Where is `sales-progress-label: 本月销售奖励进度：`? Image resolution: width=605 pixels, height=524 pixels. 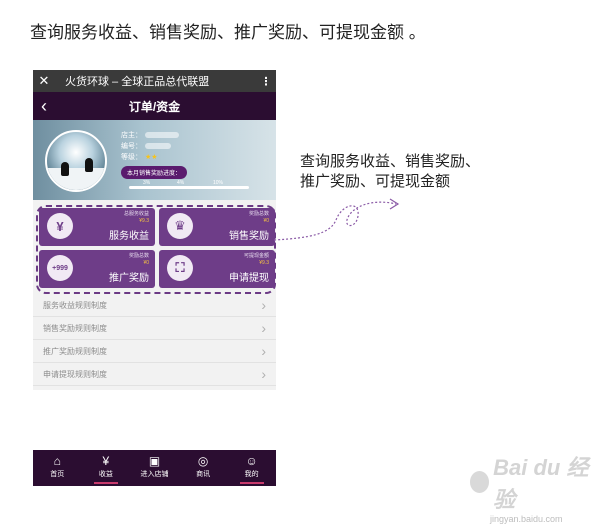 sales-progress-label: 本月销售奖励进度： is located at coordinates (154, 172).